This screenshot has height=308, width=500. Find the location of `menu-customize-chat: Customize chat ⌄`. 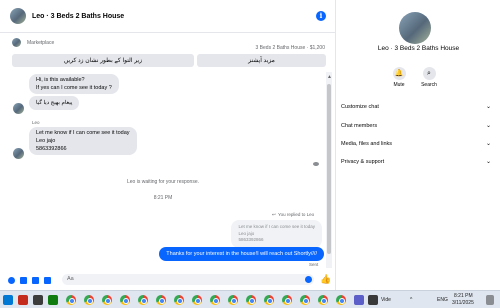

menu-customize-chat: Customize chat ⌄ is located at coordinates (416, 107).